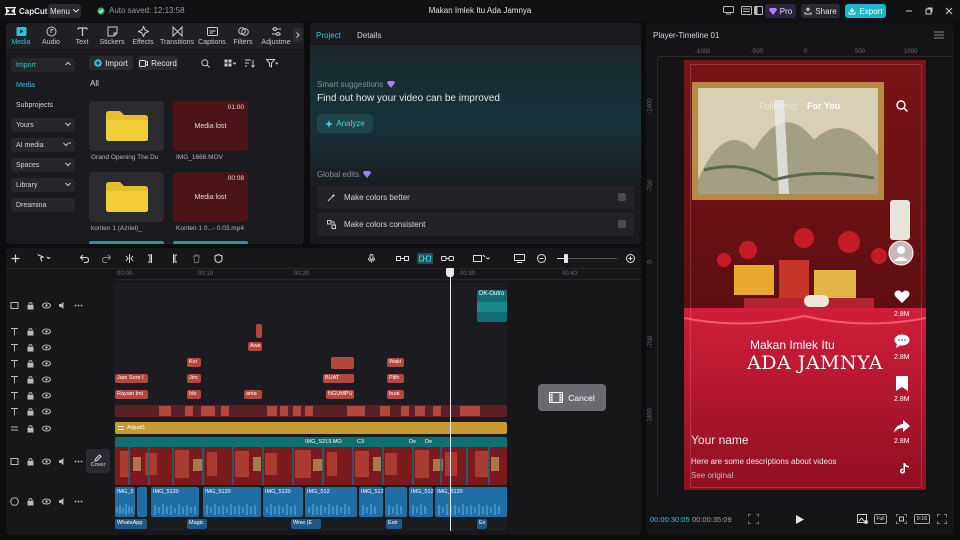  Describe the element at coordinates (272, 63) in the screenshot. I see `filter-icon` at that location.